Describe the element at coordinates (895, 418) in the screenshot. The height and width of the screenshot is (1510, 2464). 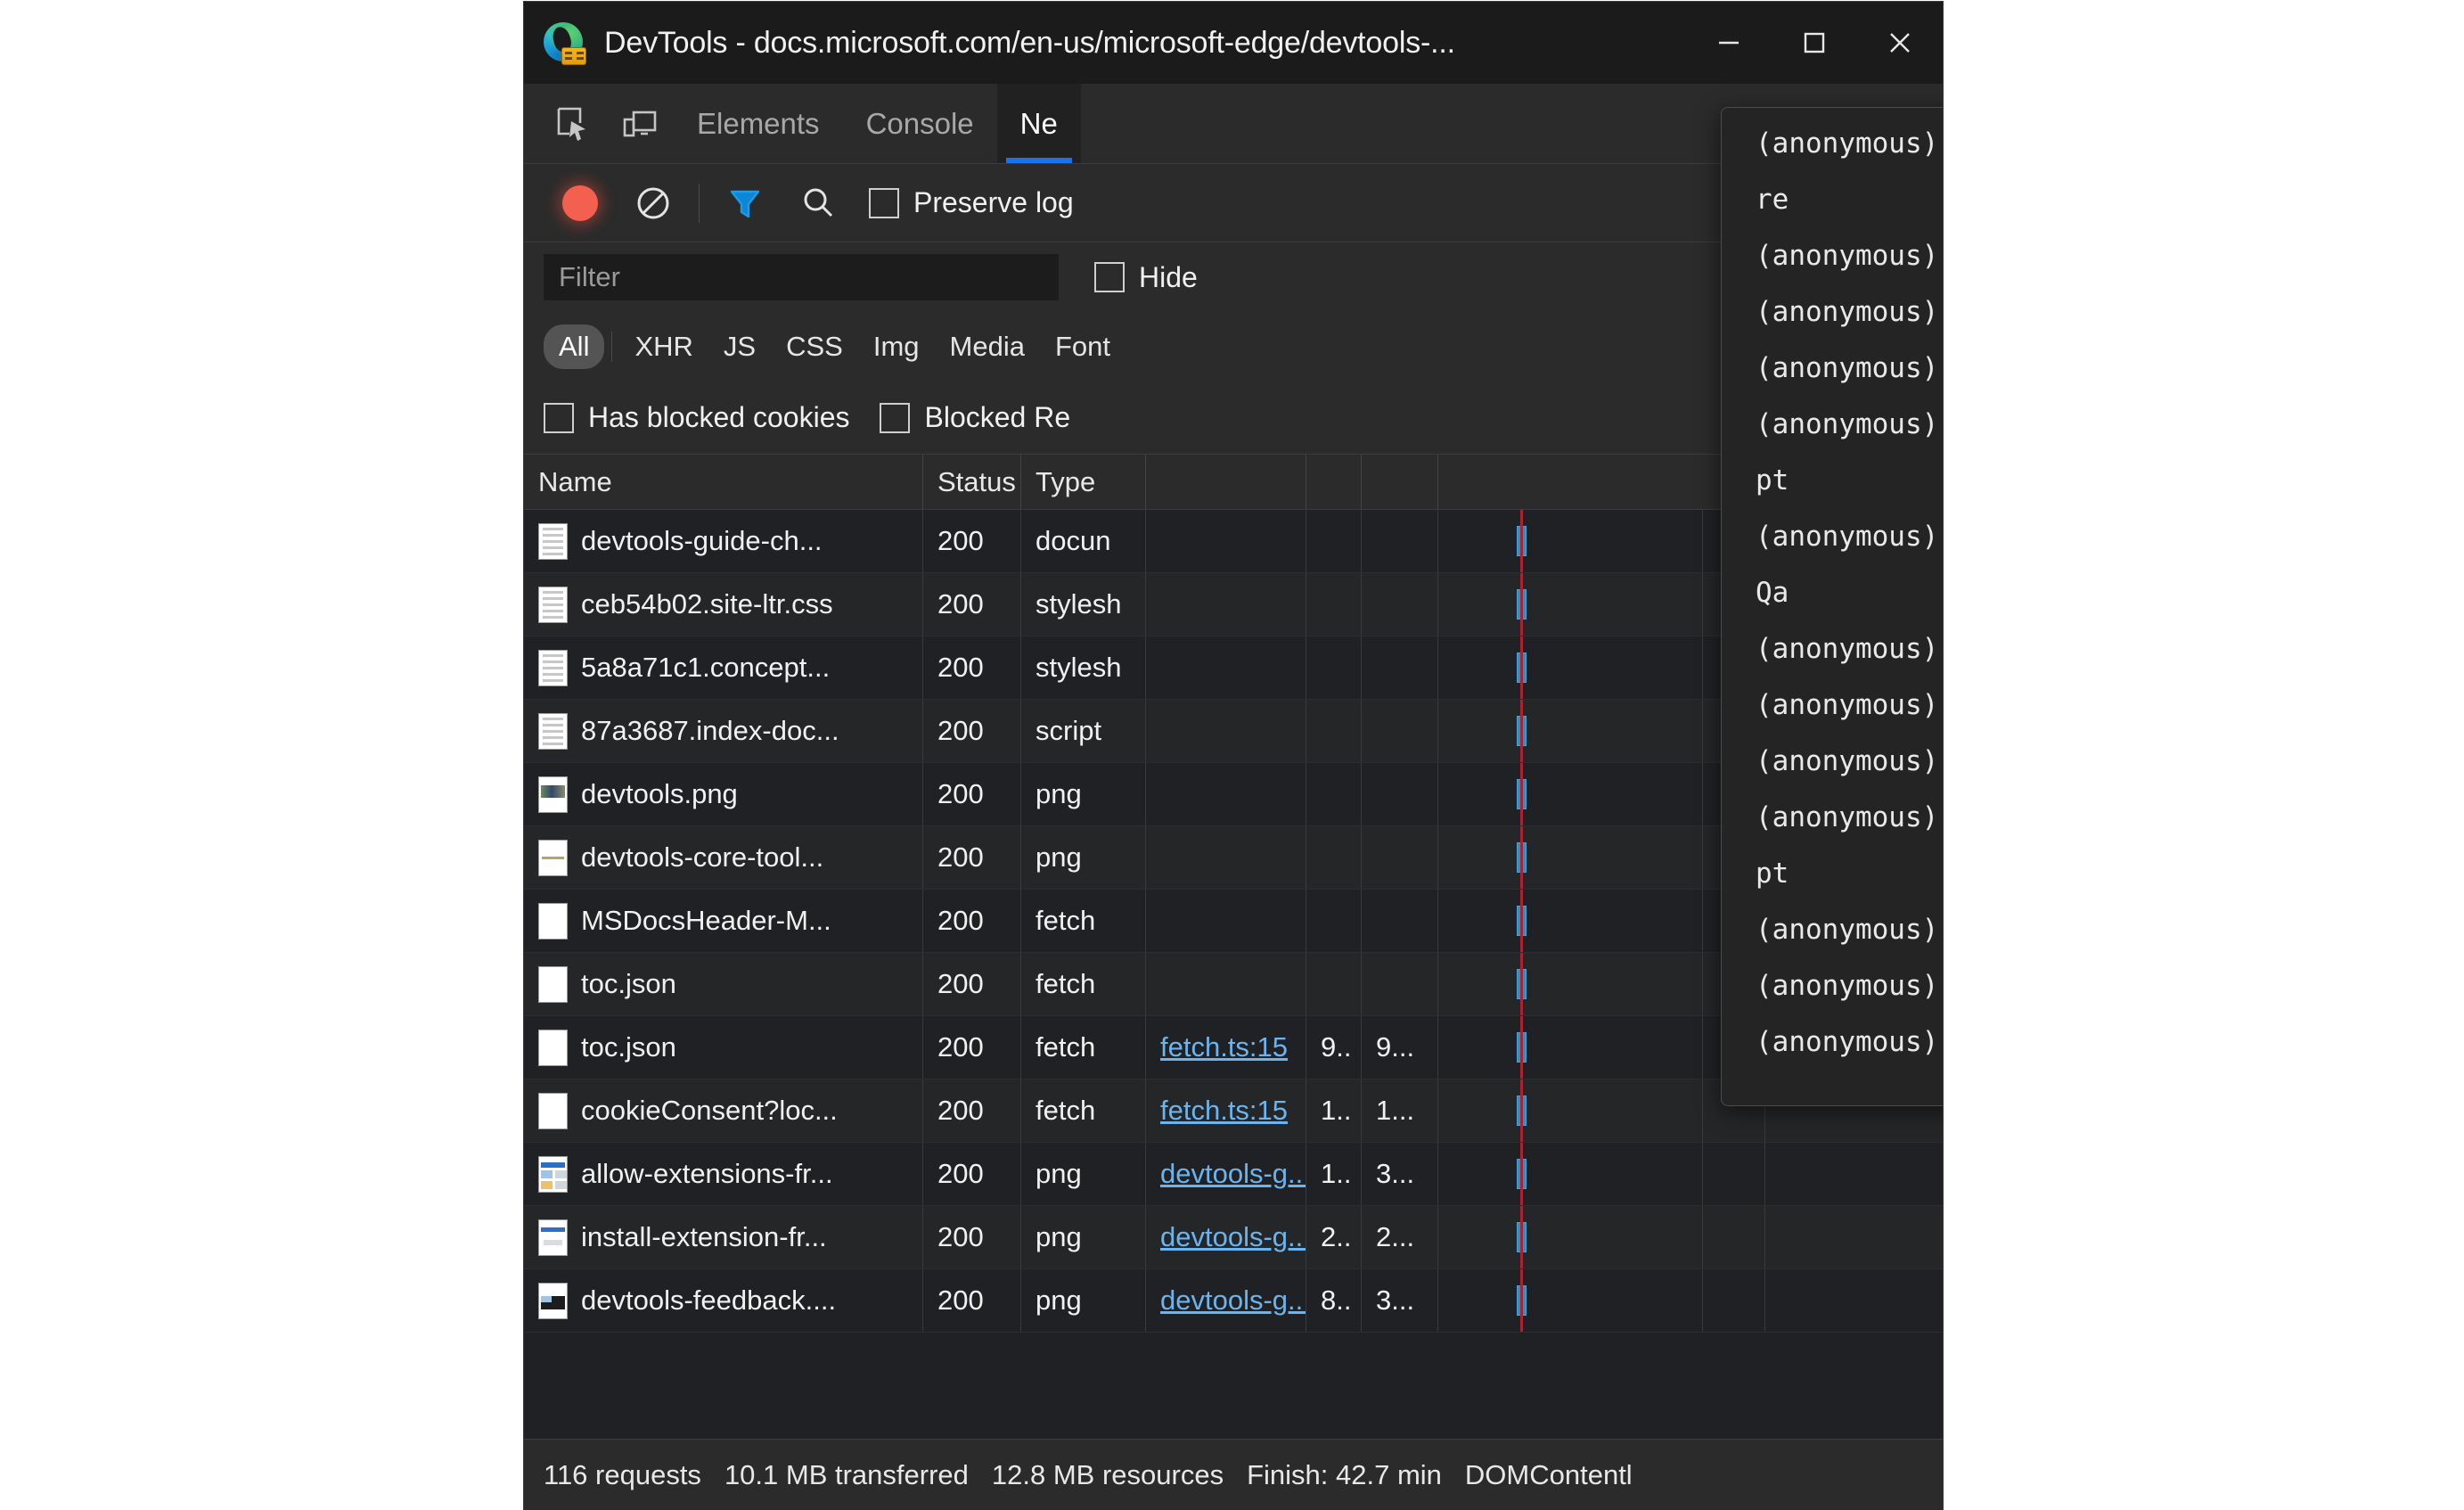
I see `blocked-requests-box` at that location.